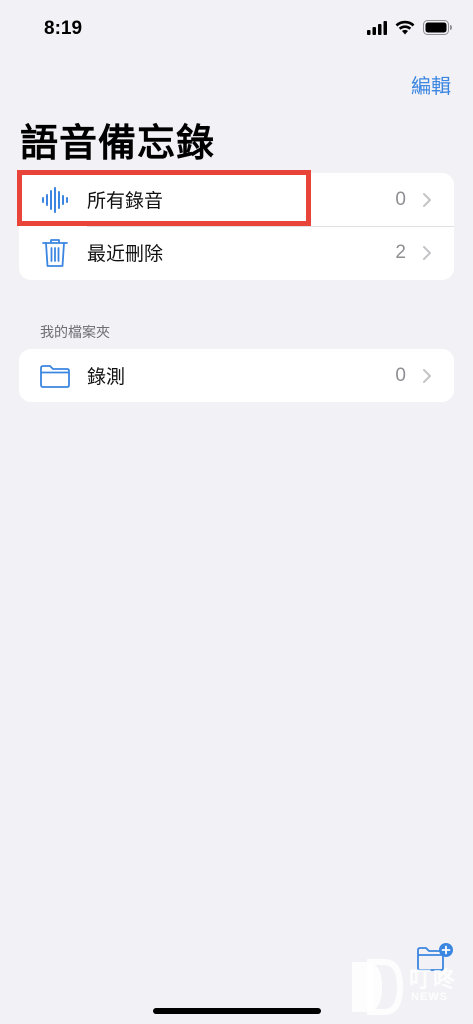 The height and width of the screenshot is (1024, 473). I want to click on wifi-icon, so click(405, 27).